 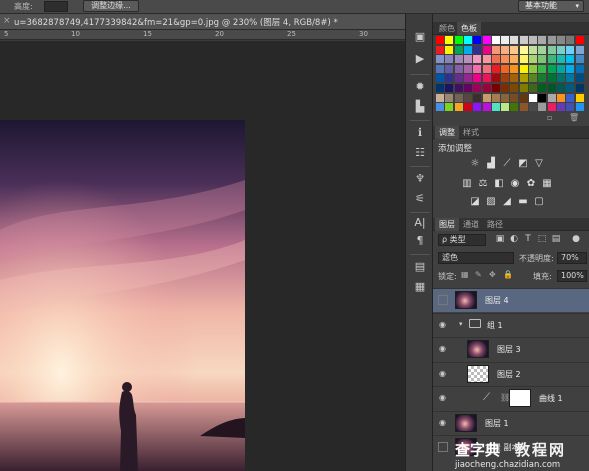 I want to click on brightness-icon: ✹, so click(x=420, y=87).